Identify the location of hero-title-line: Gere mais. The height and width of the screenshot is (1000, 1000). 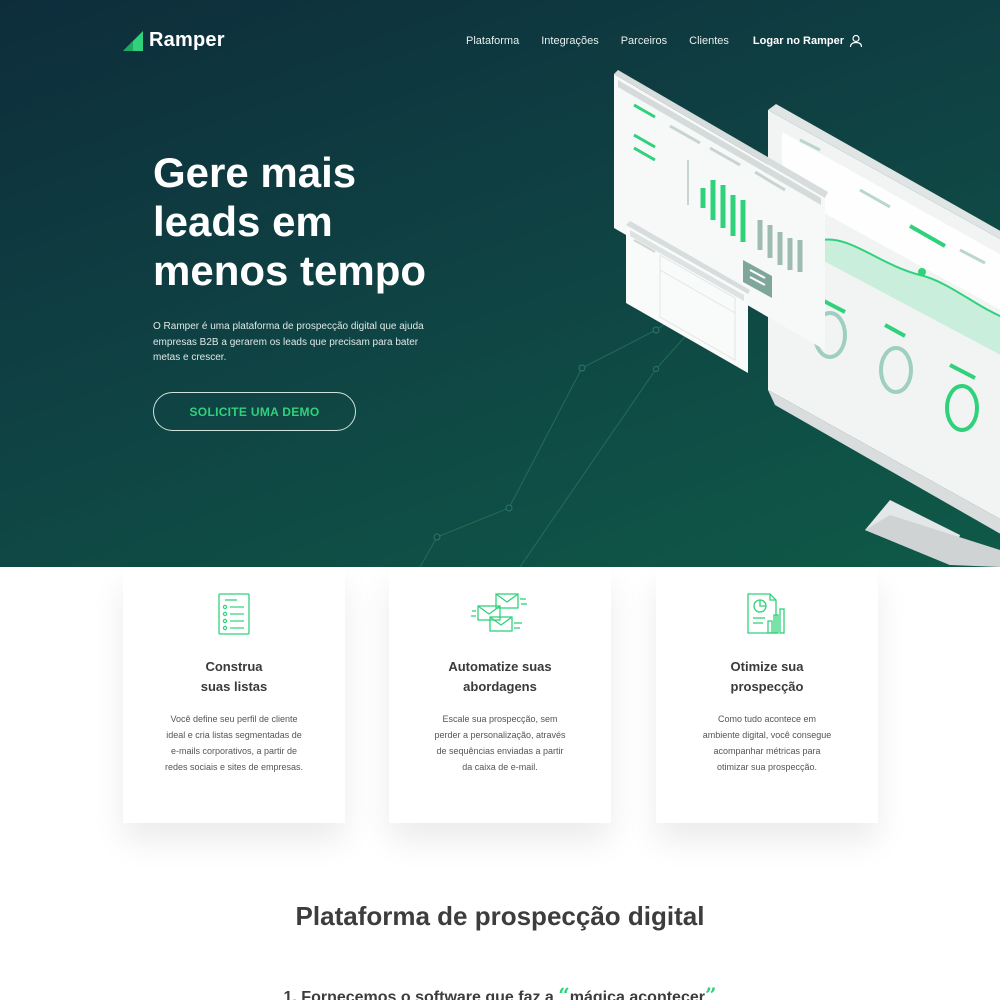
(255, 172).